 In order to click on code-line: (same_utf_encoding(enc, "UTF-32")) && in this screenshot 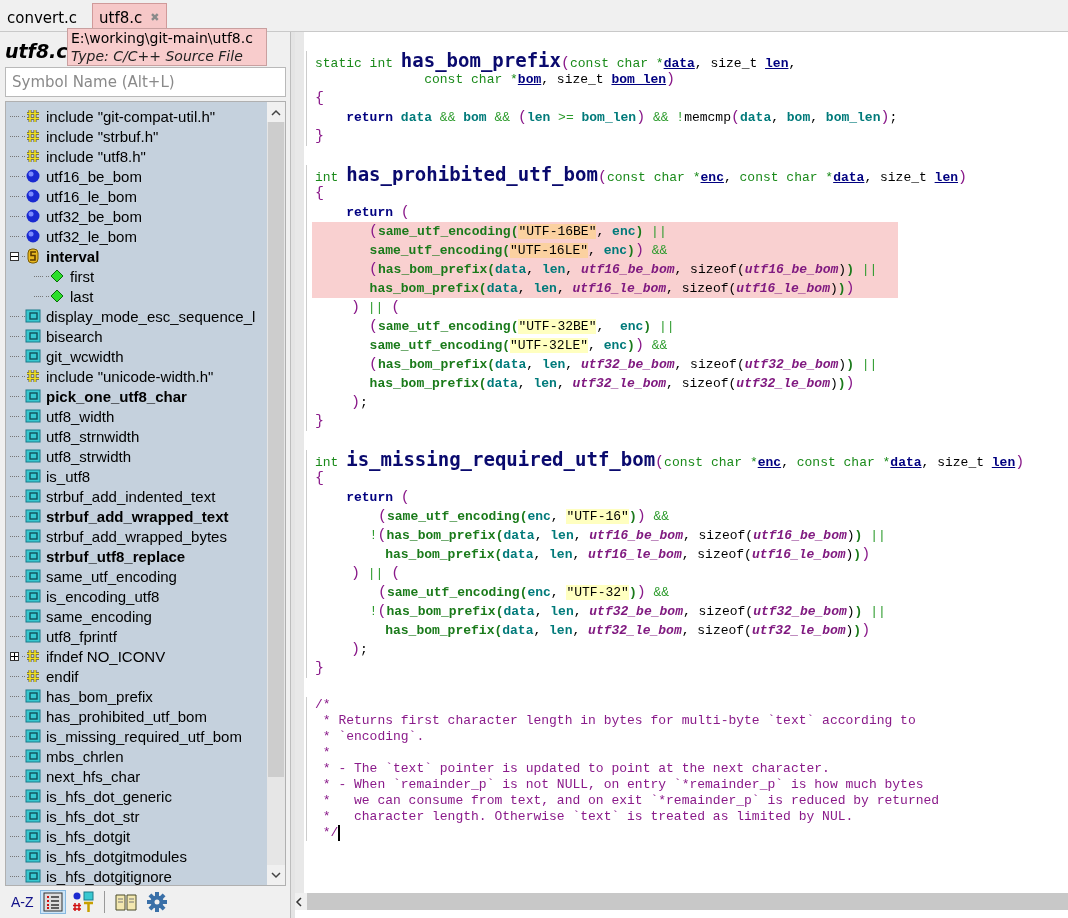, I will do `click(523, 592)`.